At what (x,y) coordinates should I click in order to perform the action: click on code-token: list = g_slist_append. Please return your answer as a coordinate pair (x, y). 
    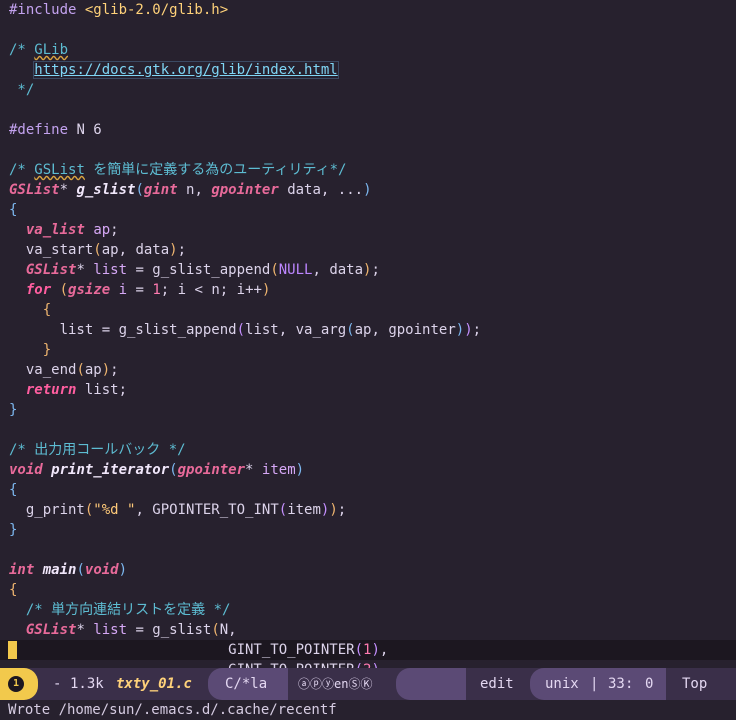
    Looking at the image, I should click on (123, 330).